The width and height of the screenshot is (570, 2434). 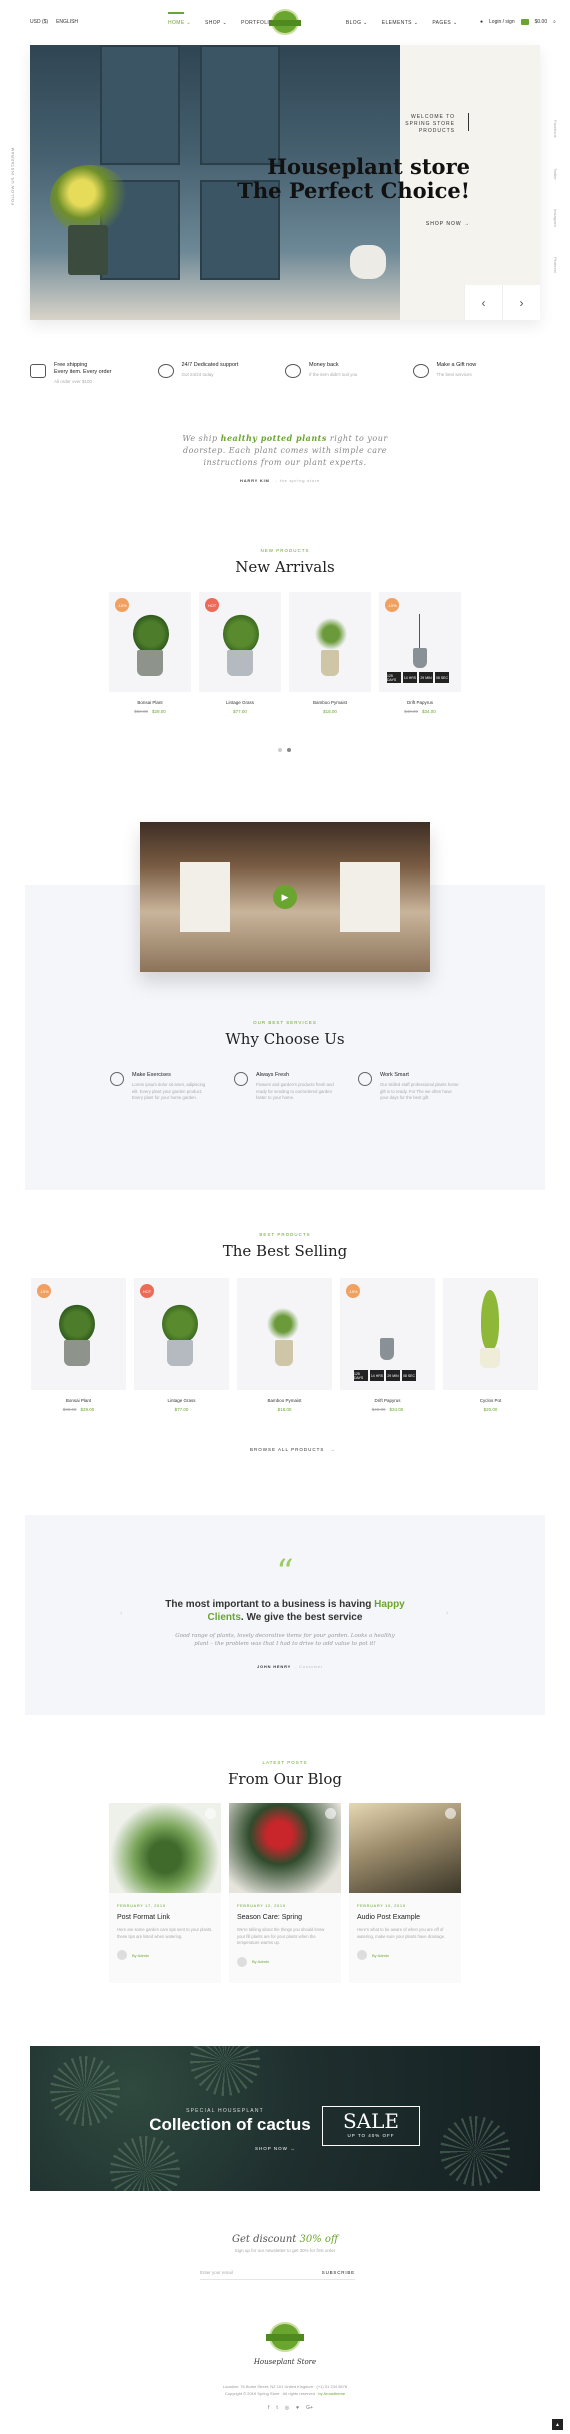 What do you see at coordinates (276, 2408) in the screenshot?
I see `twitter-icon: t` at bounding box center [276, 2408].